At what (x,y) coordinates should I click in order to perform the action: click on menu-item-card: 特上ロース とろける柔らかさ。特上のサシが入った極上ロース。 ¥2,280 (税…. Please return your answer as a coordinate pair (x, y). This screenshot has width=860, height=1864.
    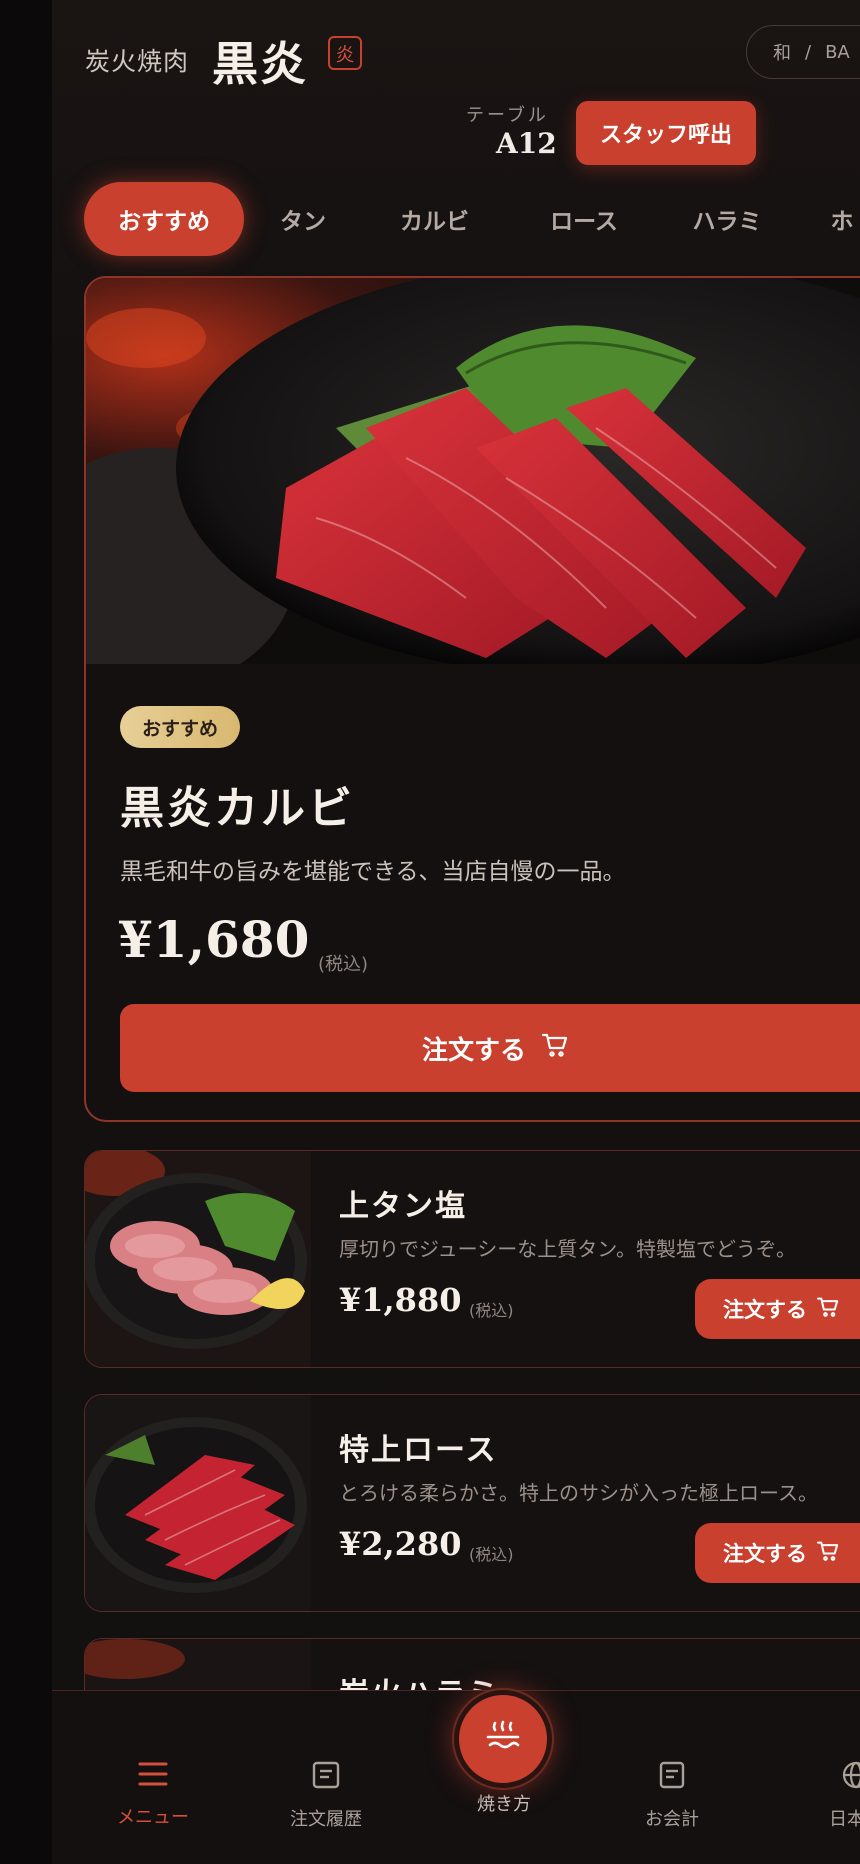
    Looking at the image, I should click on (472, 1503).